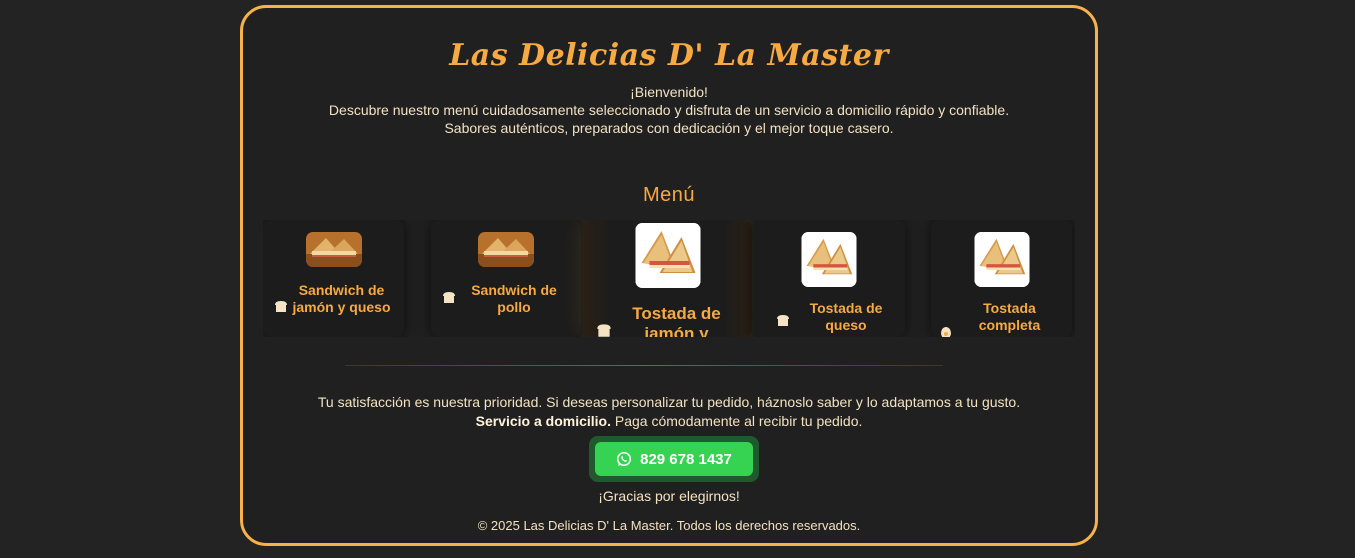 This screenshot has width=1355, height=558. I want to click on site-title: Las Delicias D' La Master, so click(669, 55).